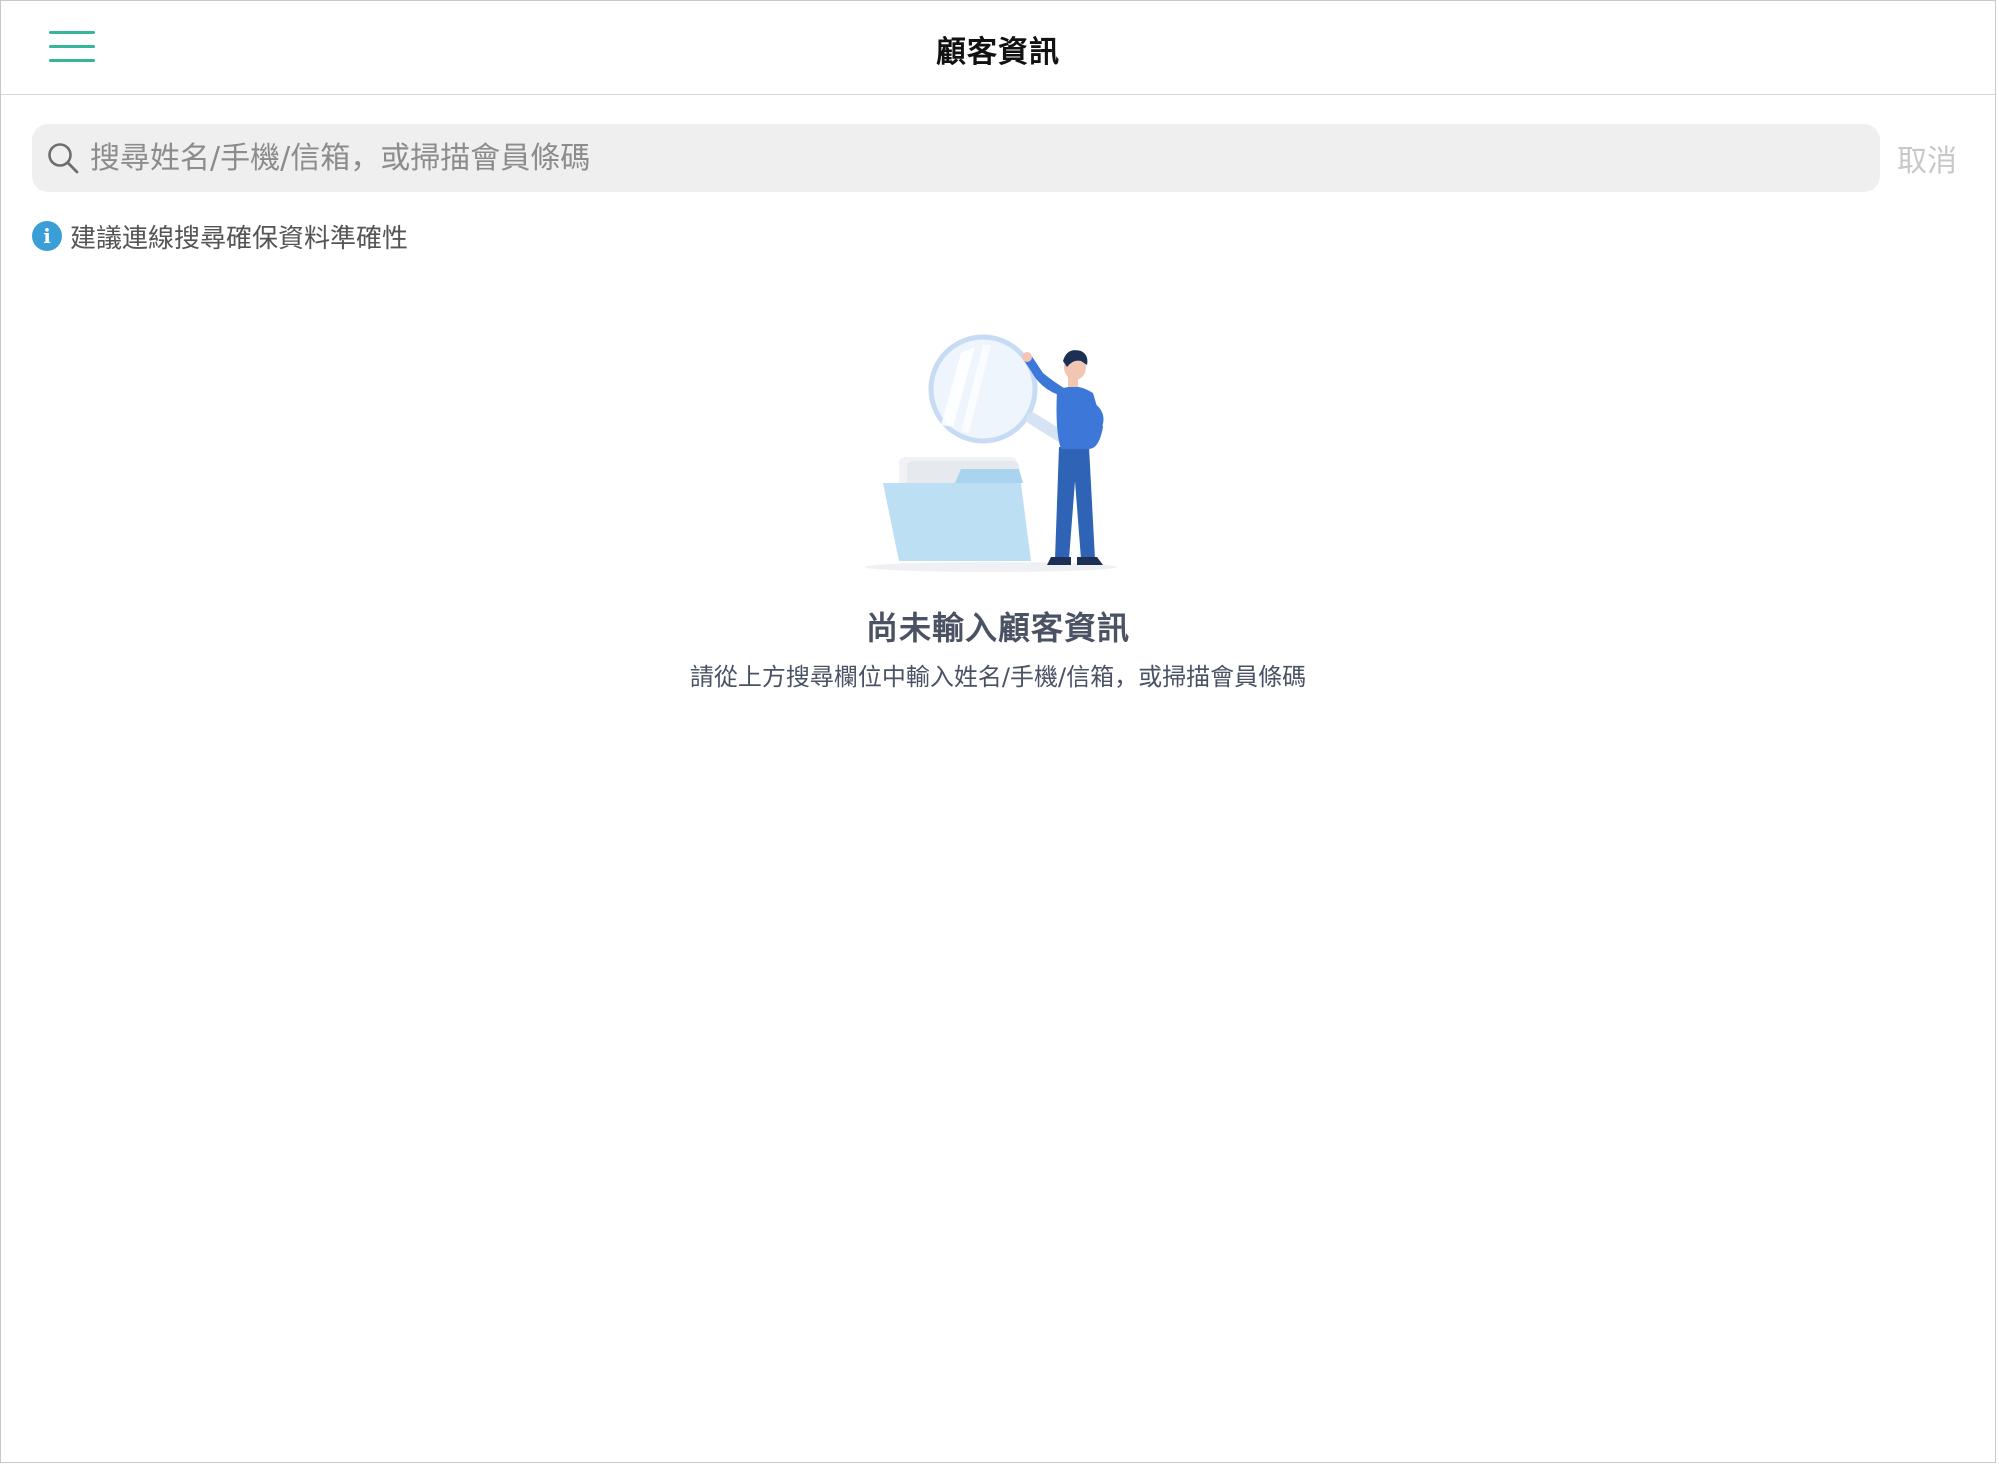 Image resolution: width=1999 pixels, height=1466 pixels. What do you see at coordinates (239, 238) in the screenshot?
I see `hint-text: 建議連線搜尋確保資料準確性` at bounding box center [239, 238].